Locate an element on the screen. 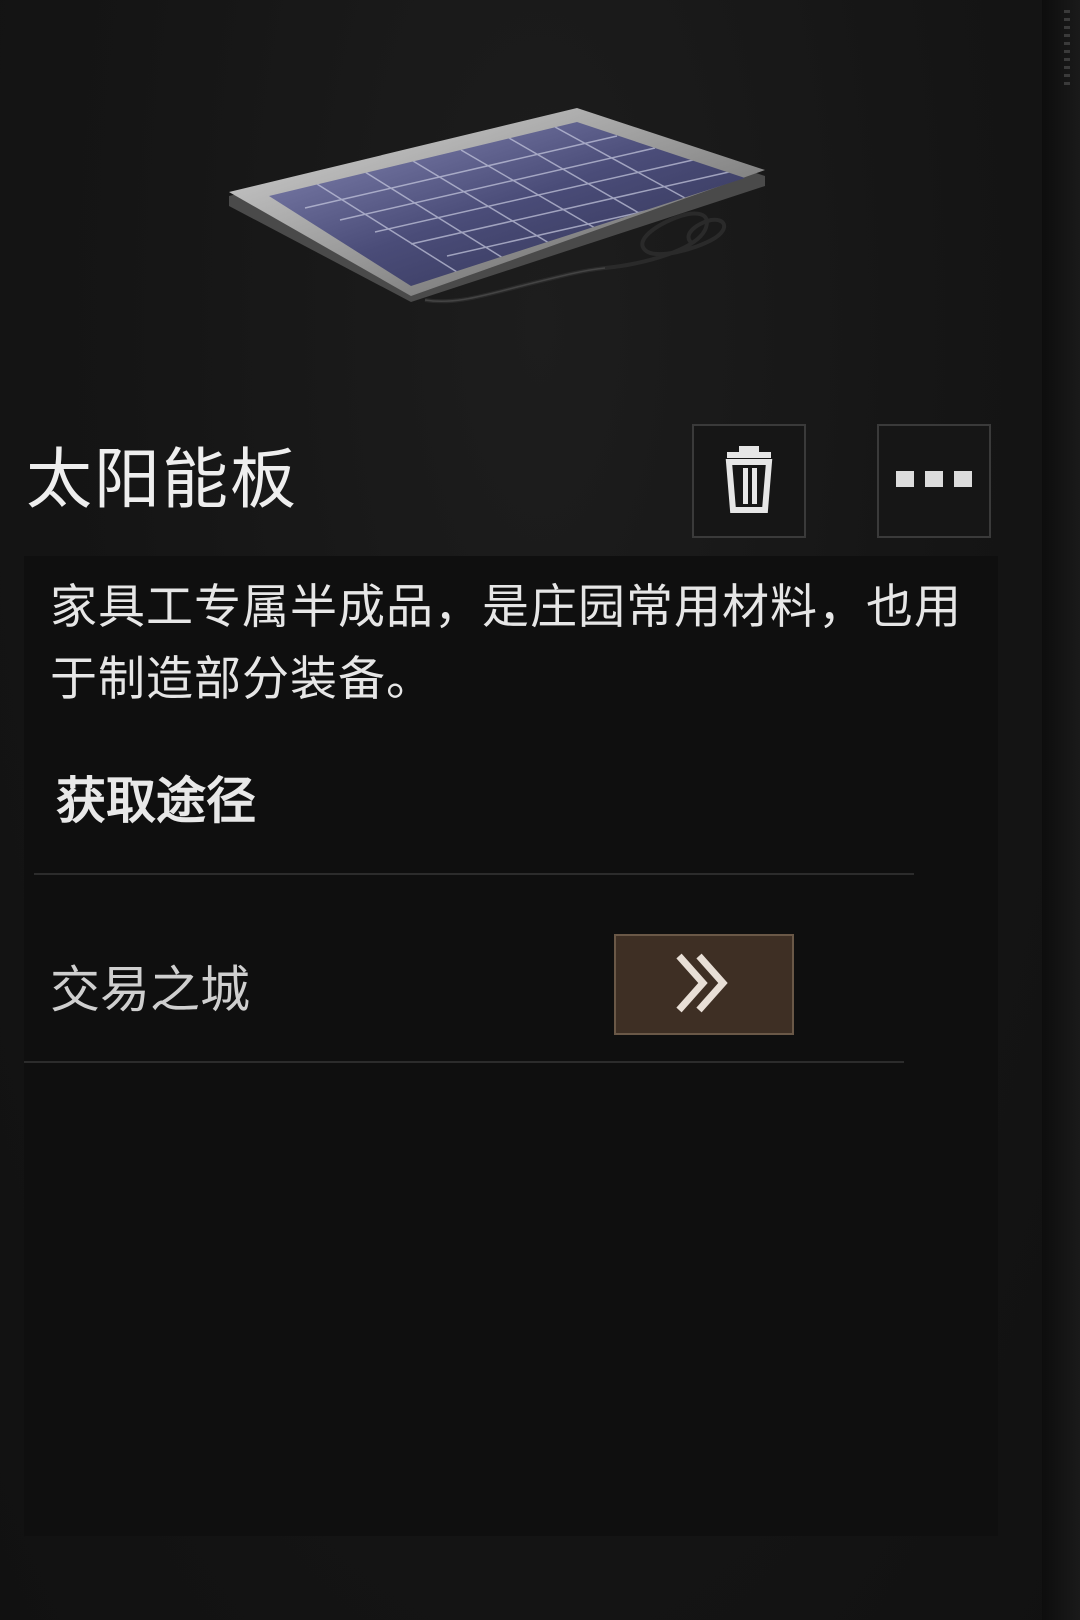 This screenshot has width=1080, height=1620. double-chevron-right-icon is located at coordinates (704, 985).